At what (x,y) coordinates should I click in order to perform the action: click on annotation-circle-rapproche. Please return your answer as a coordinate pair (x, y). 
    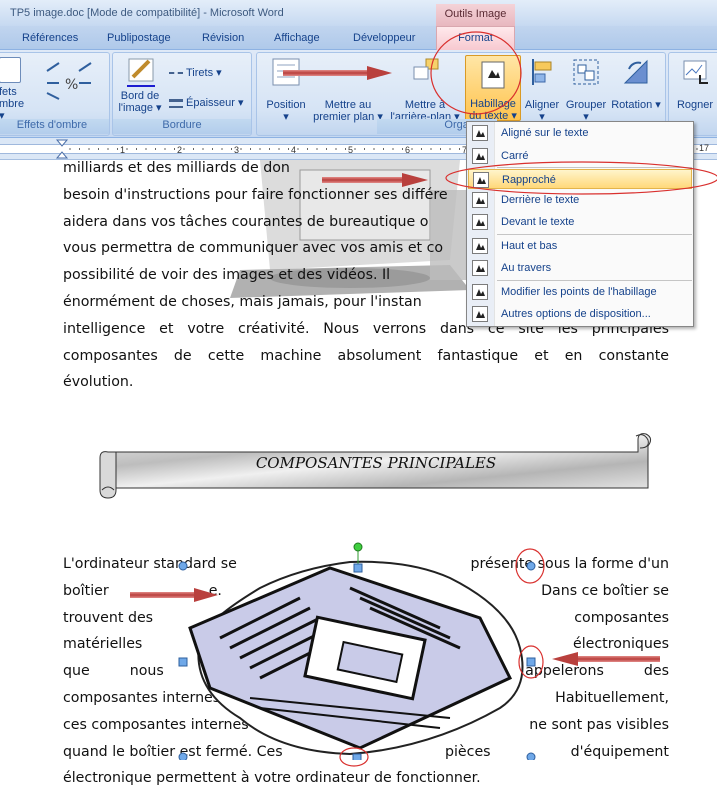
    Looking at the image, I should click on (581, 178).